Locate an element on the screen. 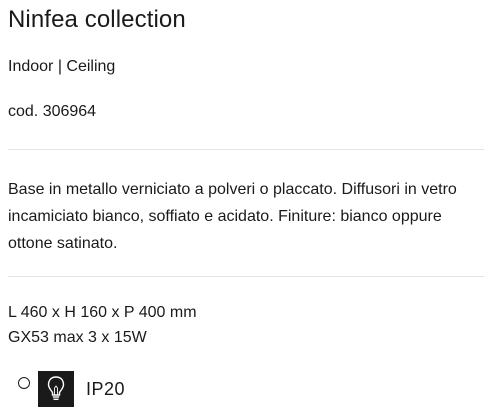 The height and width of the screenshot is (417, 485). ip-rating: IP20 is located at coordinates (106, 388).